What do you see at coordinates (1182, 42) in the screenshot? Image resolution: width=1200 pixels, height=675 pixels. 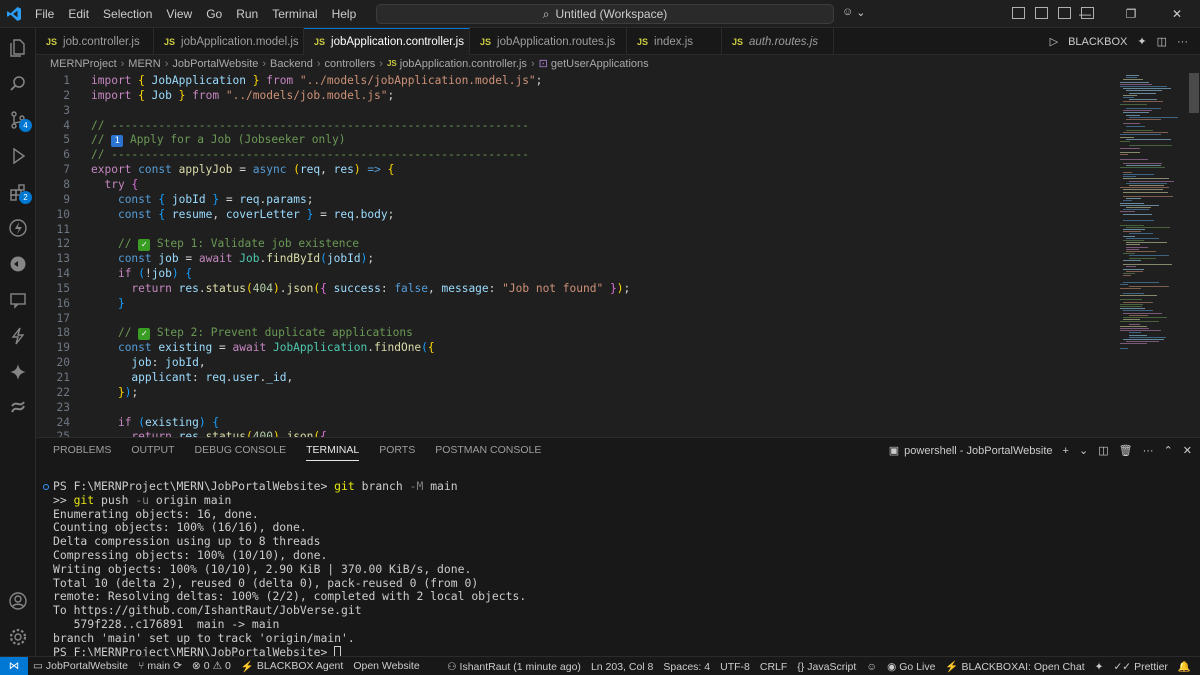 I see `more-actions-icon: ···` at bounding box center [1182, 42].